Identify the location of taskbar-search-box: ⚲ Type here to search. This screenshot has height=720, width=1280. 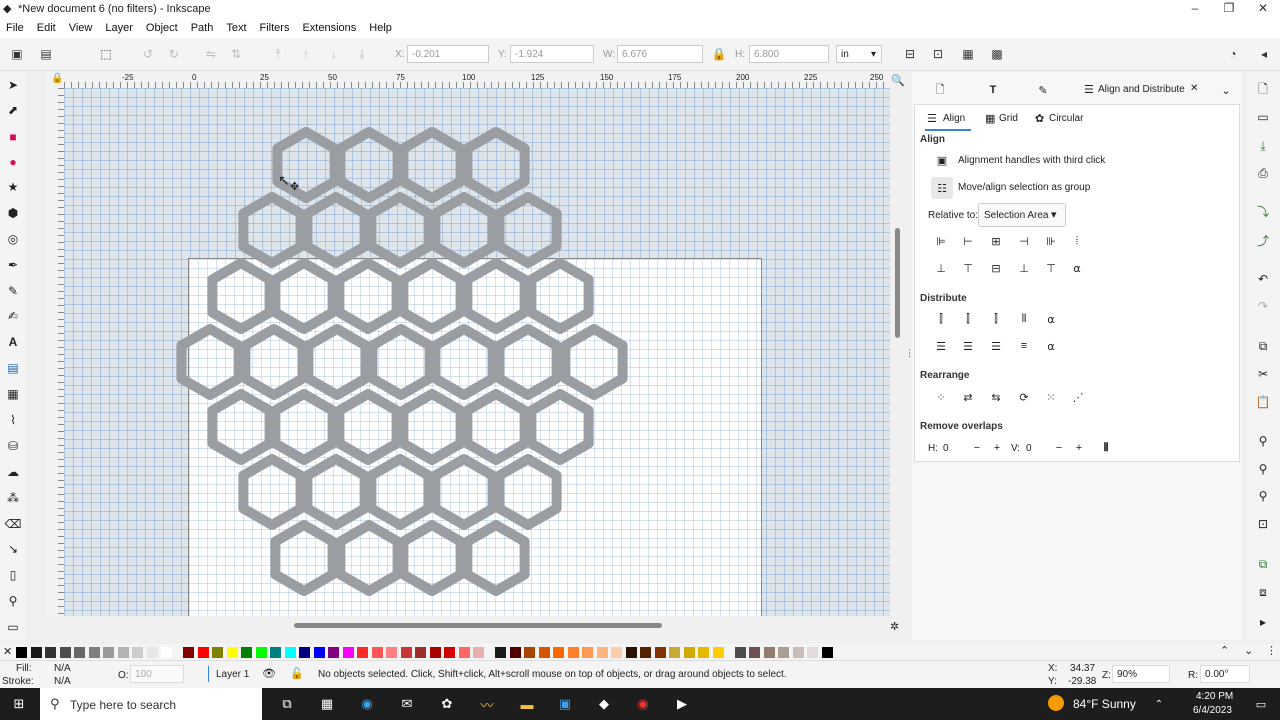
(151, 704).